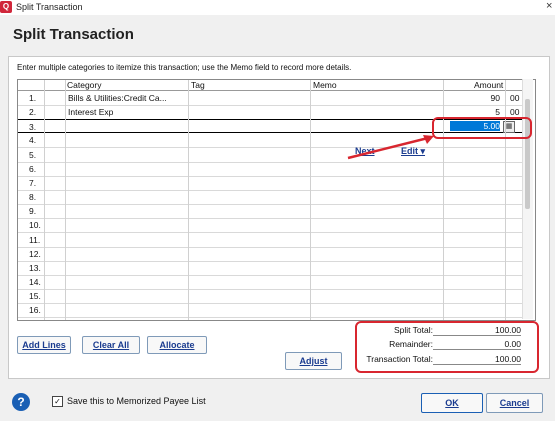 The width and height of the screenshot is (555, 421). What do you see at coordinates (35, 239) in the screenshot?
I see `row-number: 11.` at bounding box center [35, 239].